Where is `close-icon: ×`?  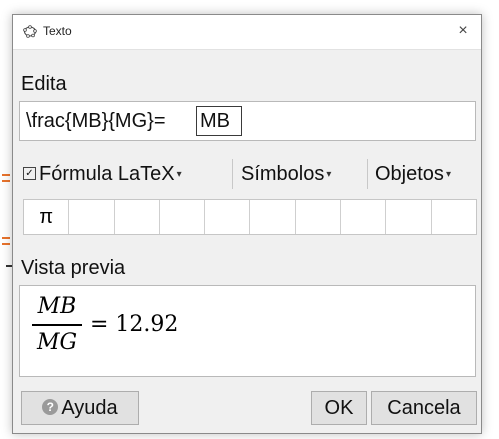
close-icon: × is located at coordinates (462, 30).